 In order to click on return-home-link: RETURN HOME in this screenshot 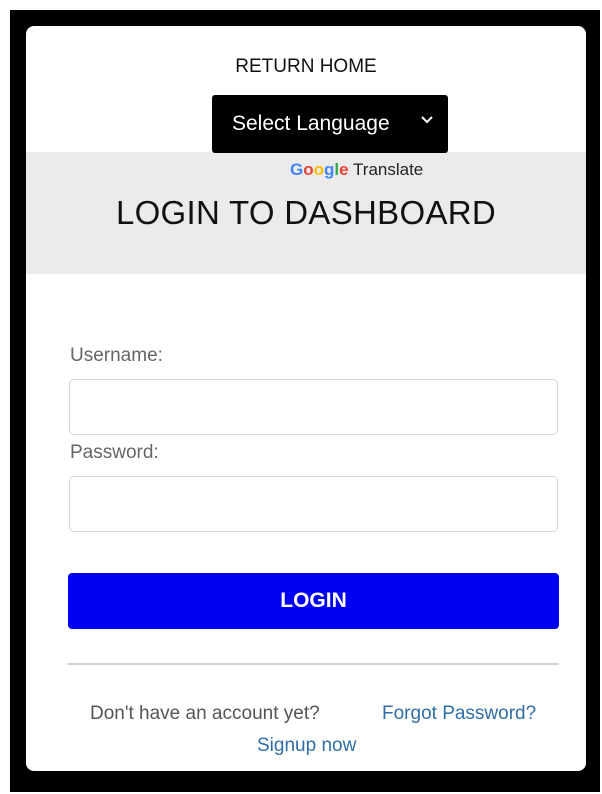, I will do `click(306, 67)`.